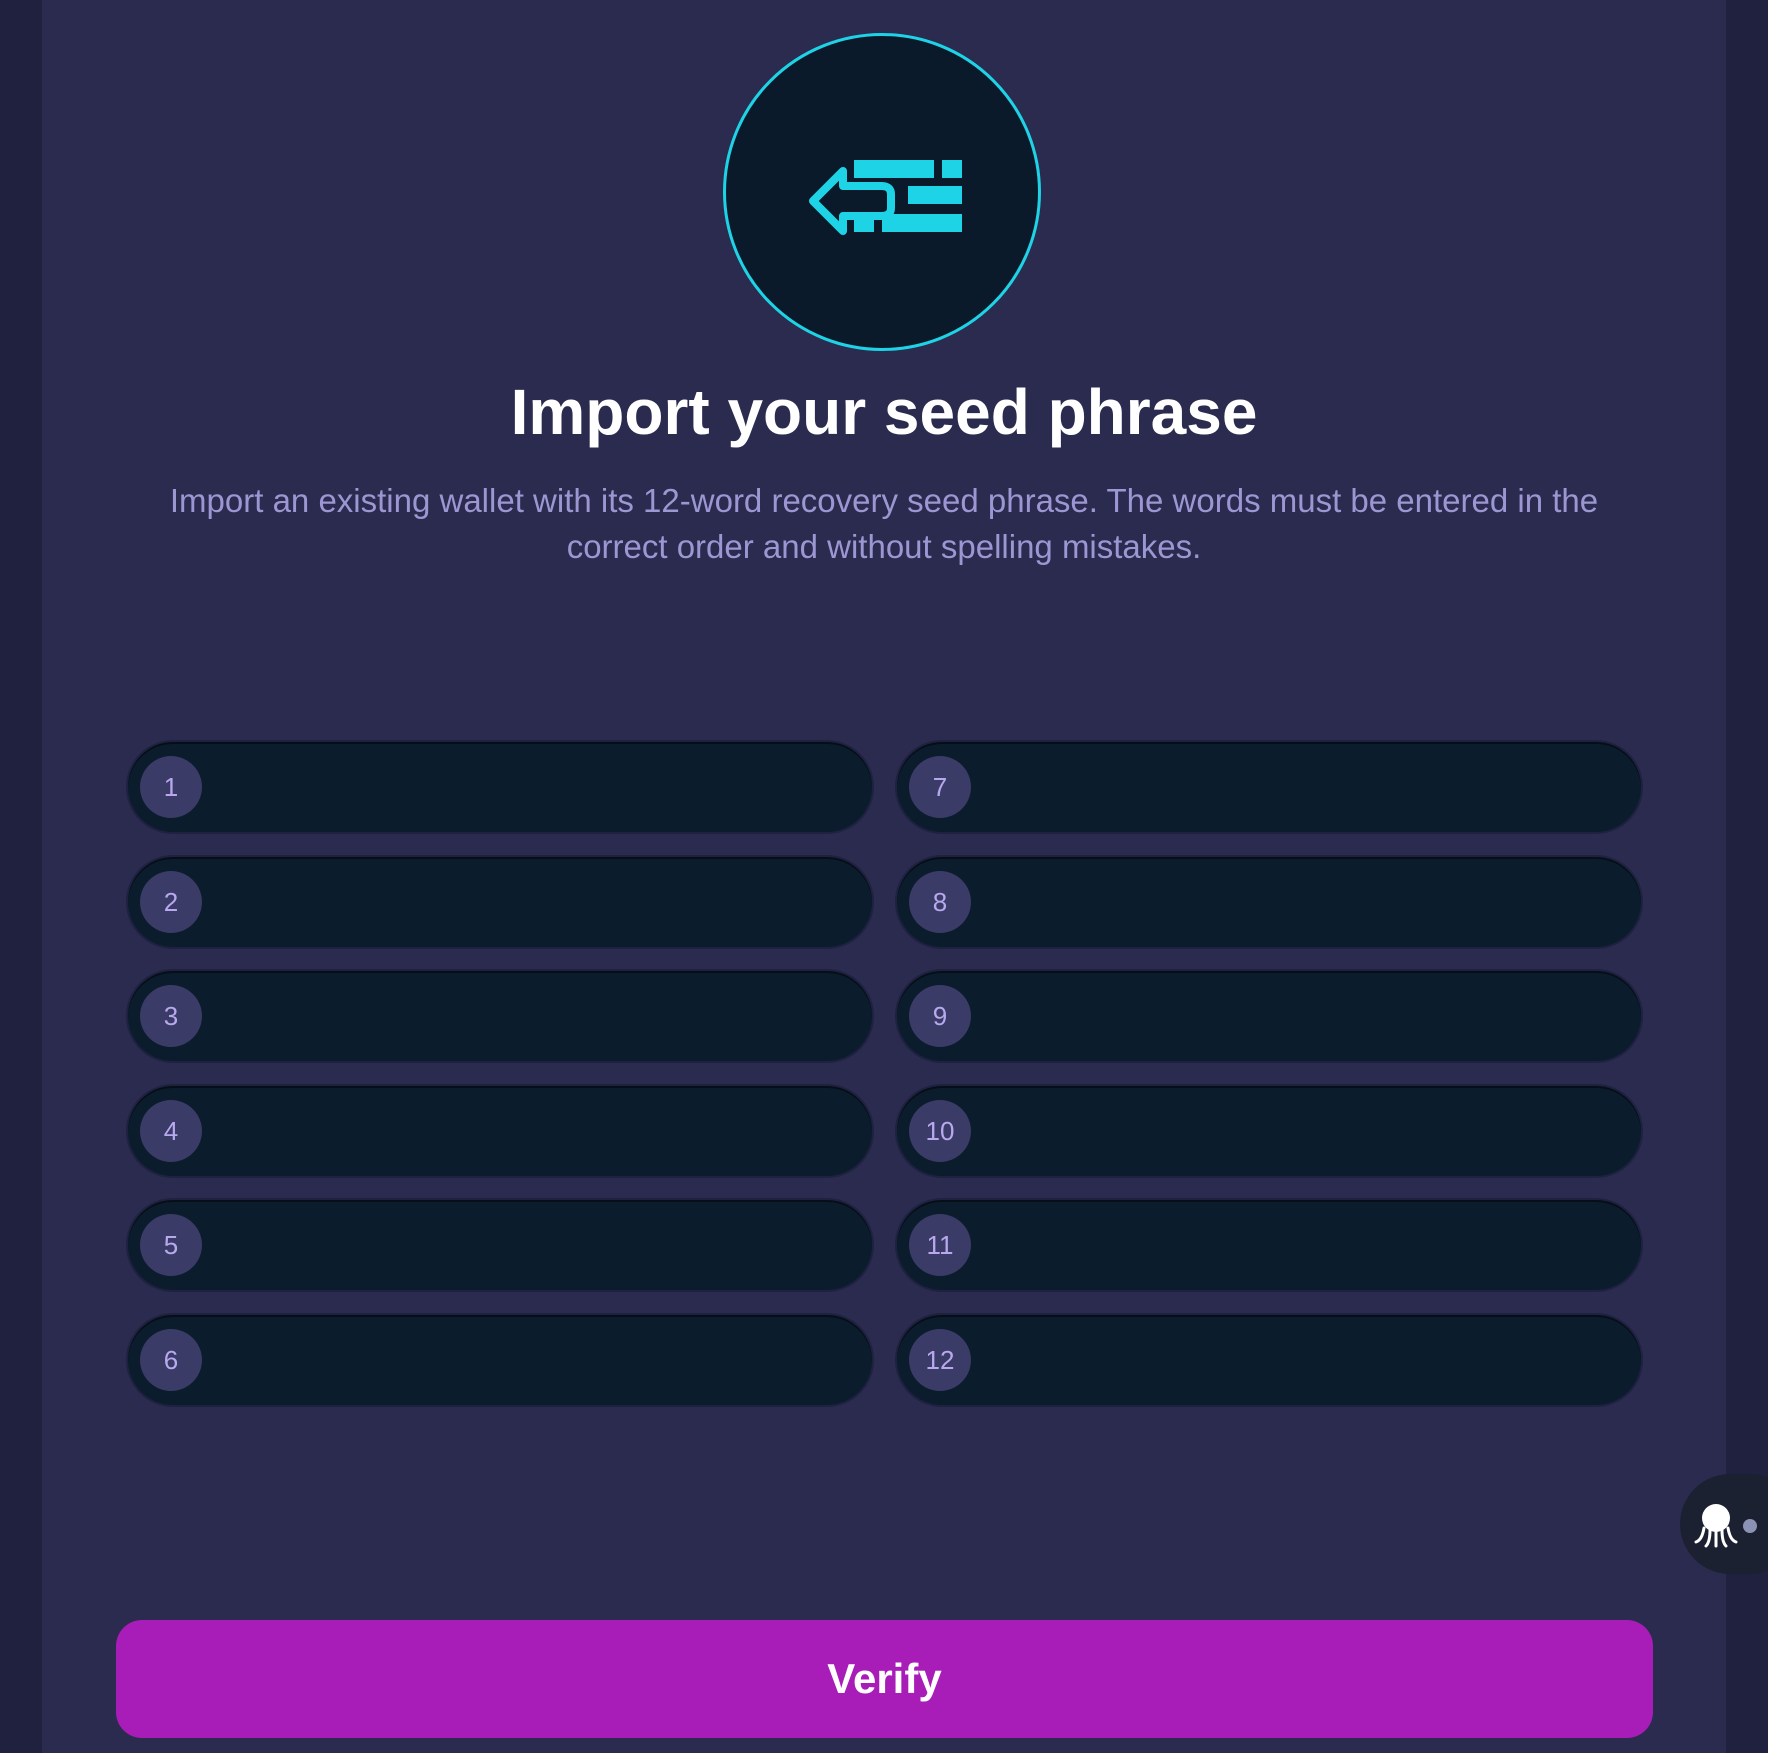 This screenshot has width=1768, height=1753. I want to click on seed-word-field-10: 10, so click(1269, 1131).